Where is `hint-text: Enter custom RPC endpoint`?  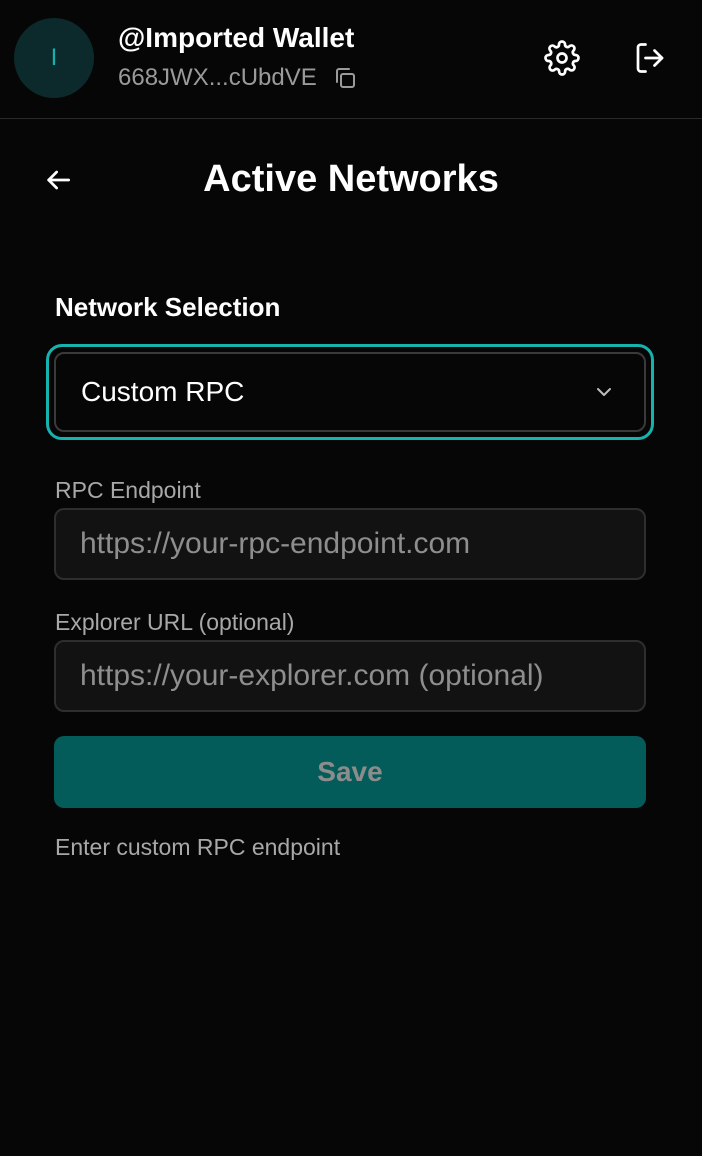
hint-text: Enter custom RPC endpoint is located at coordinates (198, 847).